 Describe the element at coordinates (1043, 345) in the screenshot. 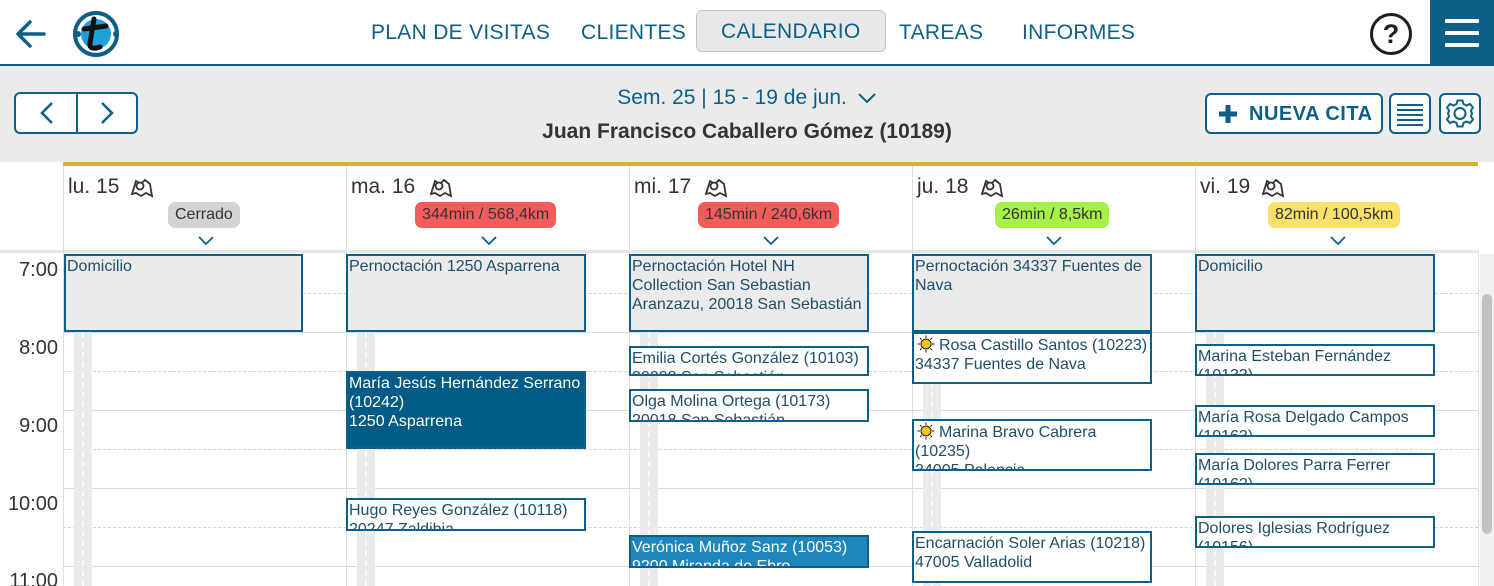

I see `event-client: Rosa Castillo Santos (10223)` at that location.